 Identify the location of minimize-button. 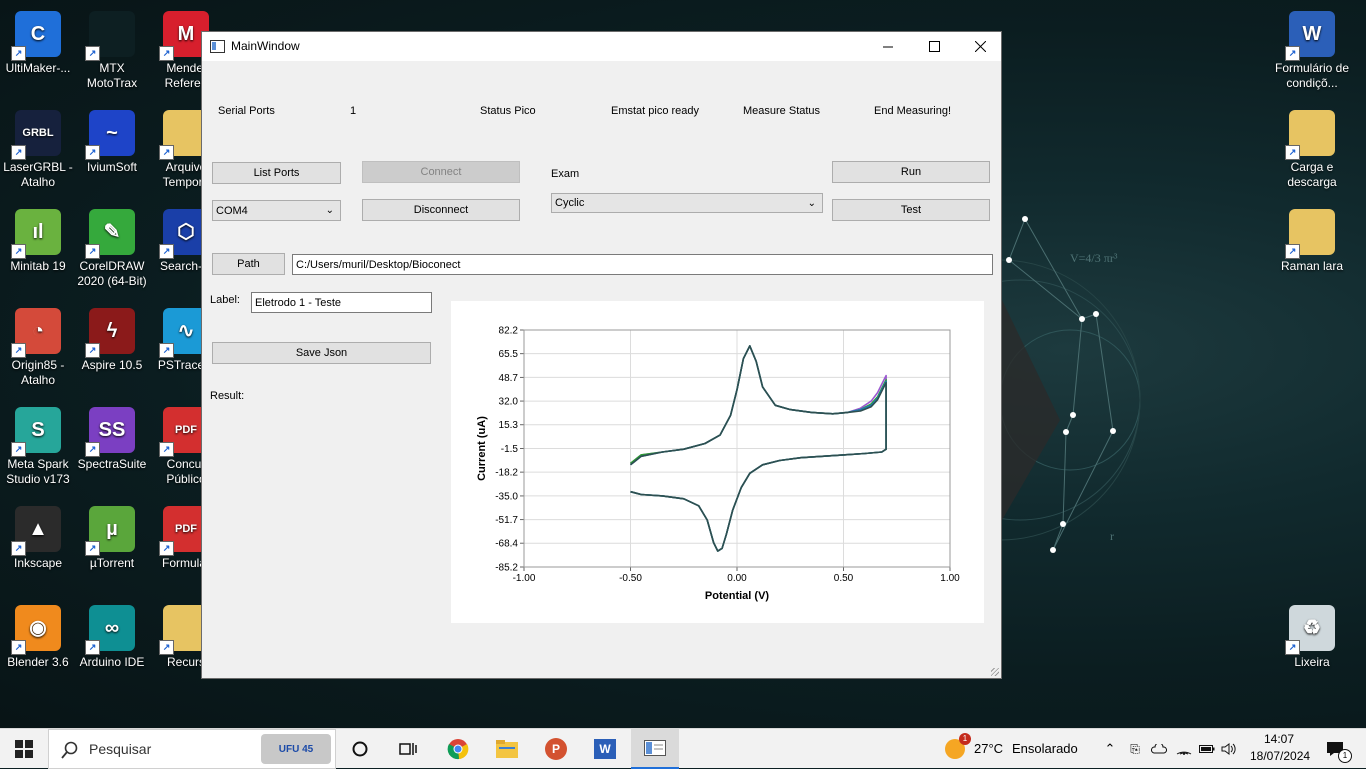
(888, 46).